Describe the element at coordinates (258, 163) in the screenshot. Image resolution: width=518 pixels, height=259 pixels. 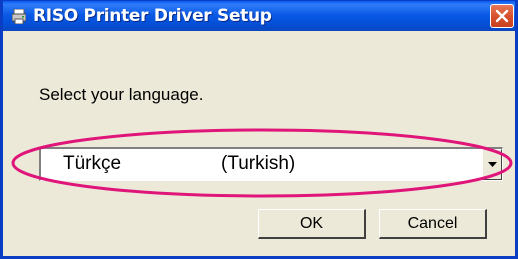
I see `selected-language-native: (Turkish)` at that location.